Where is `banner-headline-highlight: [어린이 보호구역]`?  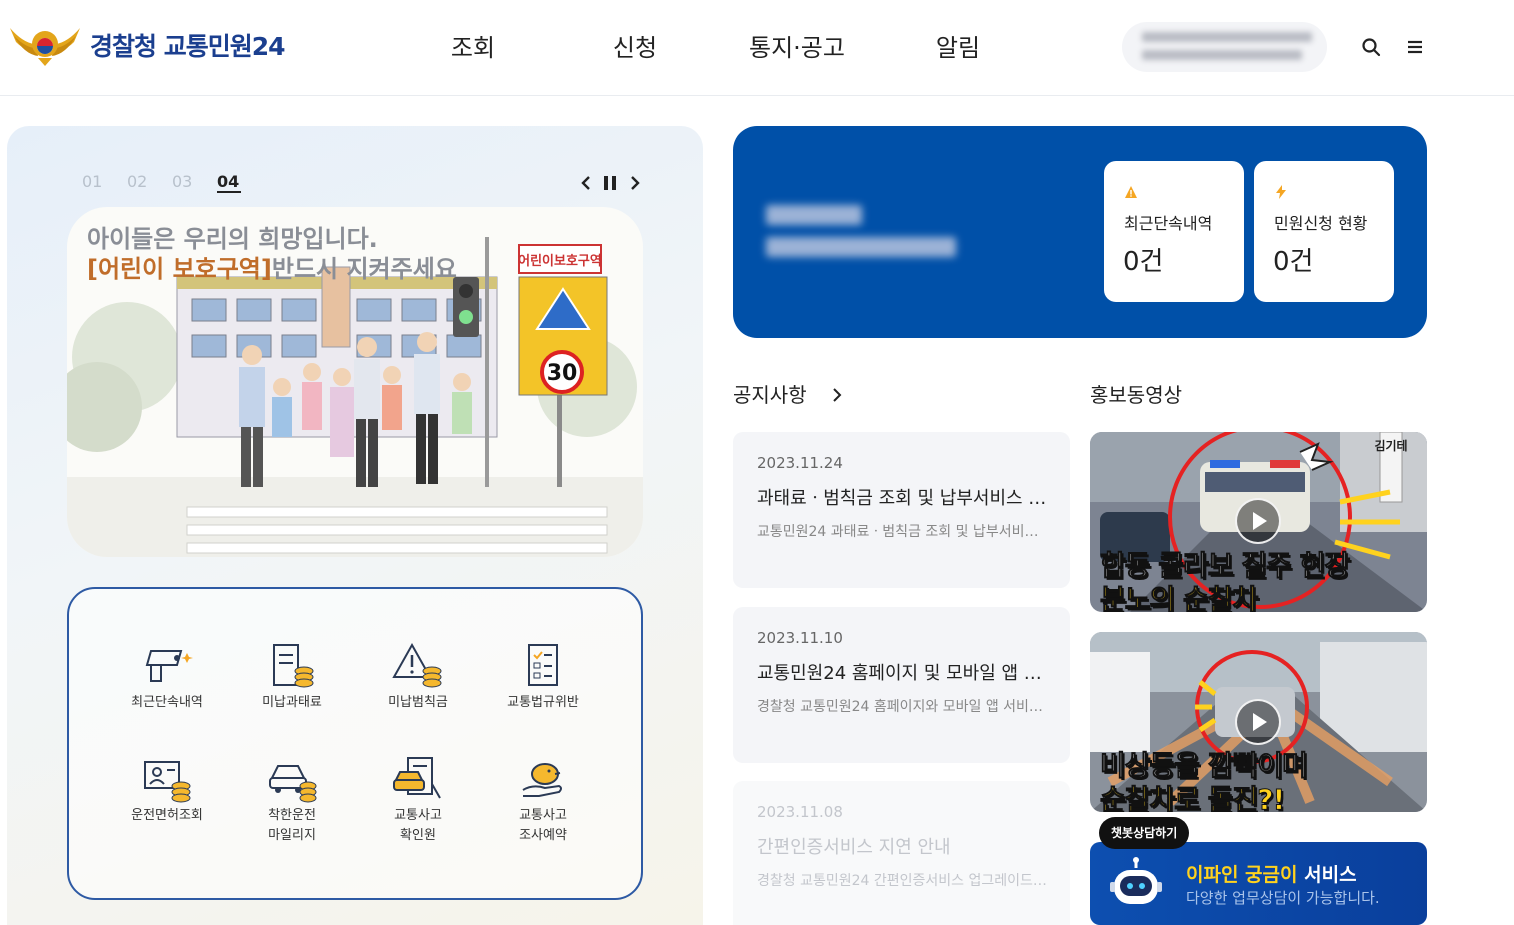 banner-headline-highlight: [어린이 보호구역] is located at coordinates (179, 269).